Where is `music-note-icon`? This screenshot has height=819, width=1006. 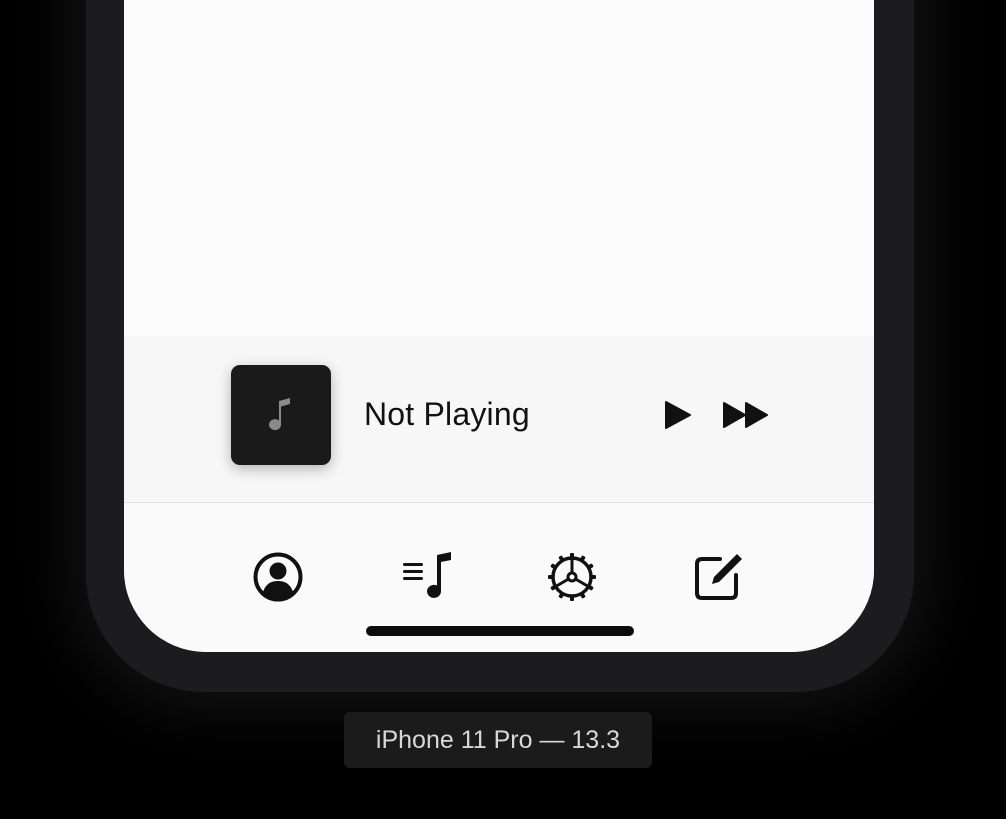 music-note-icon is located at coordinates (279, 414).